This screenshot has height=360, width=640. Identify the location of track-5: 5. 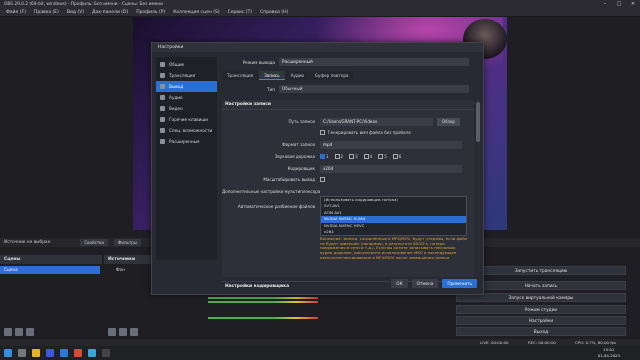
(384, 156).